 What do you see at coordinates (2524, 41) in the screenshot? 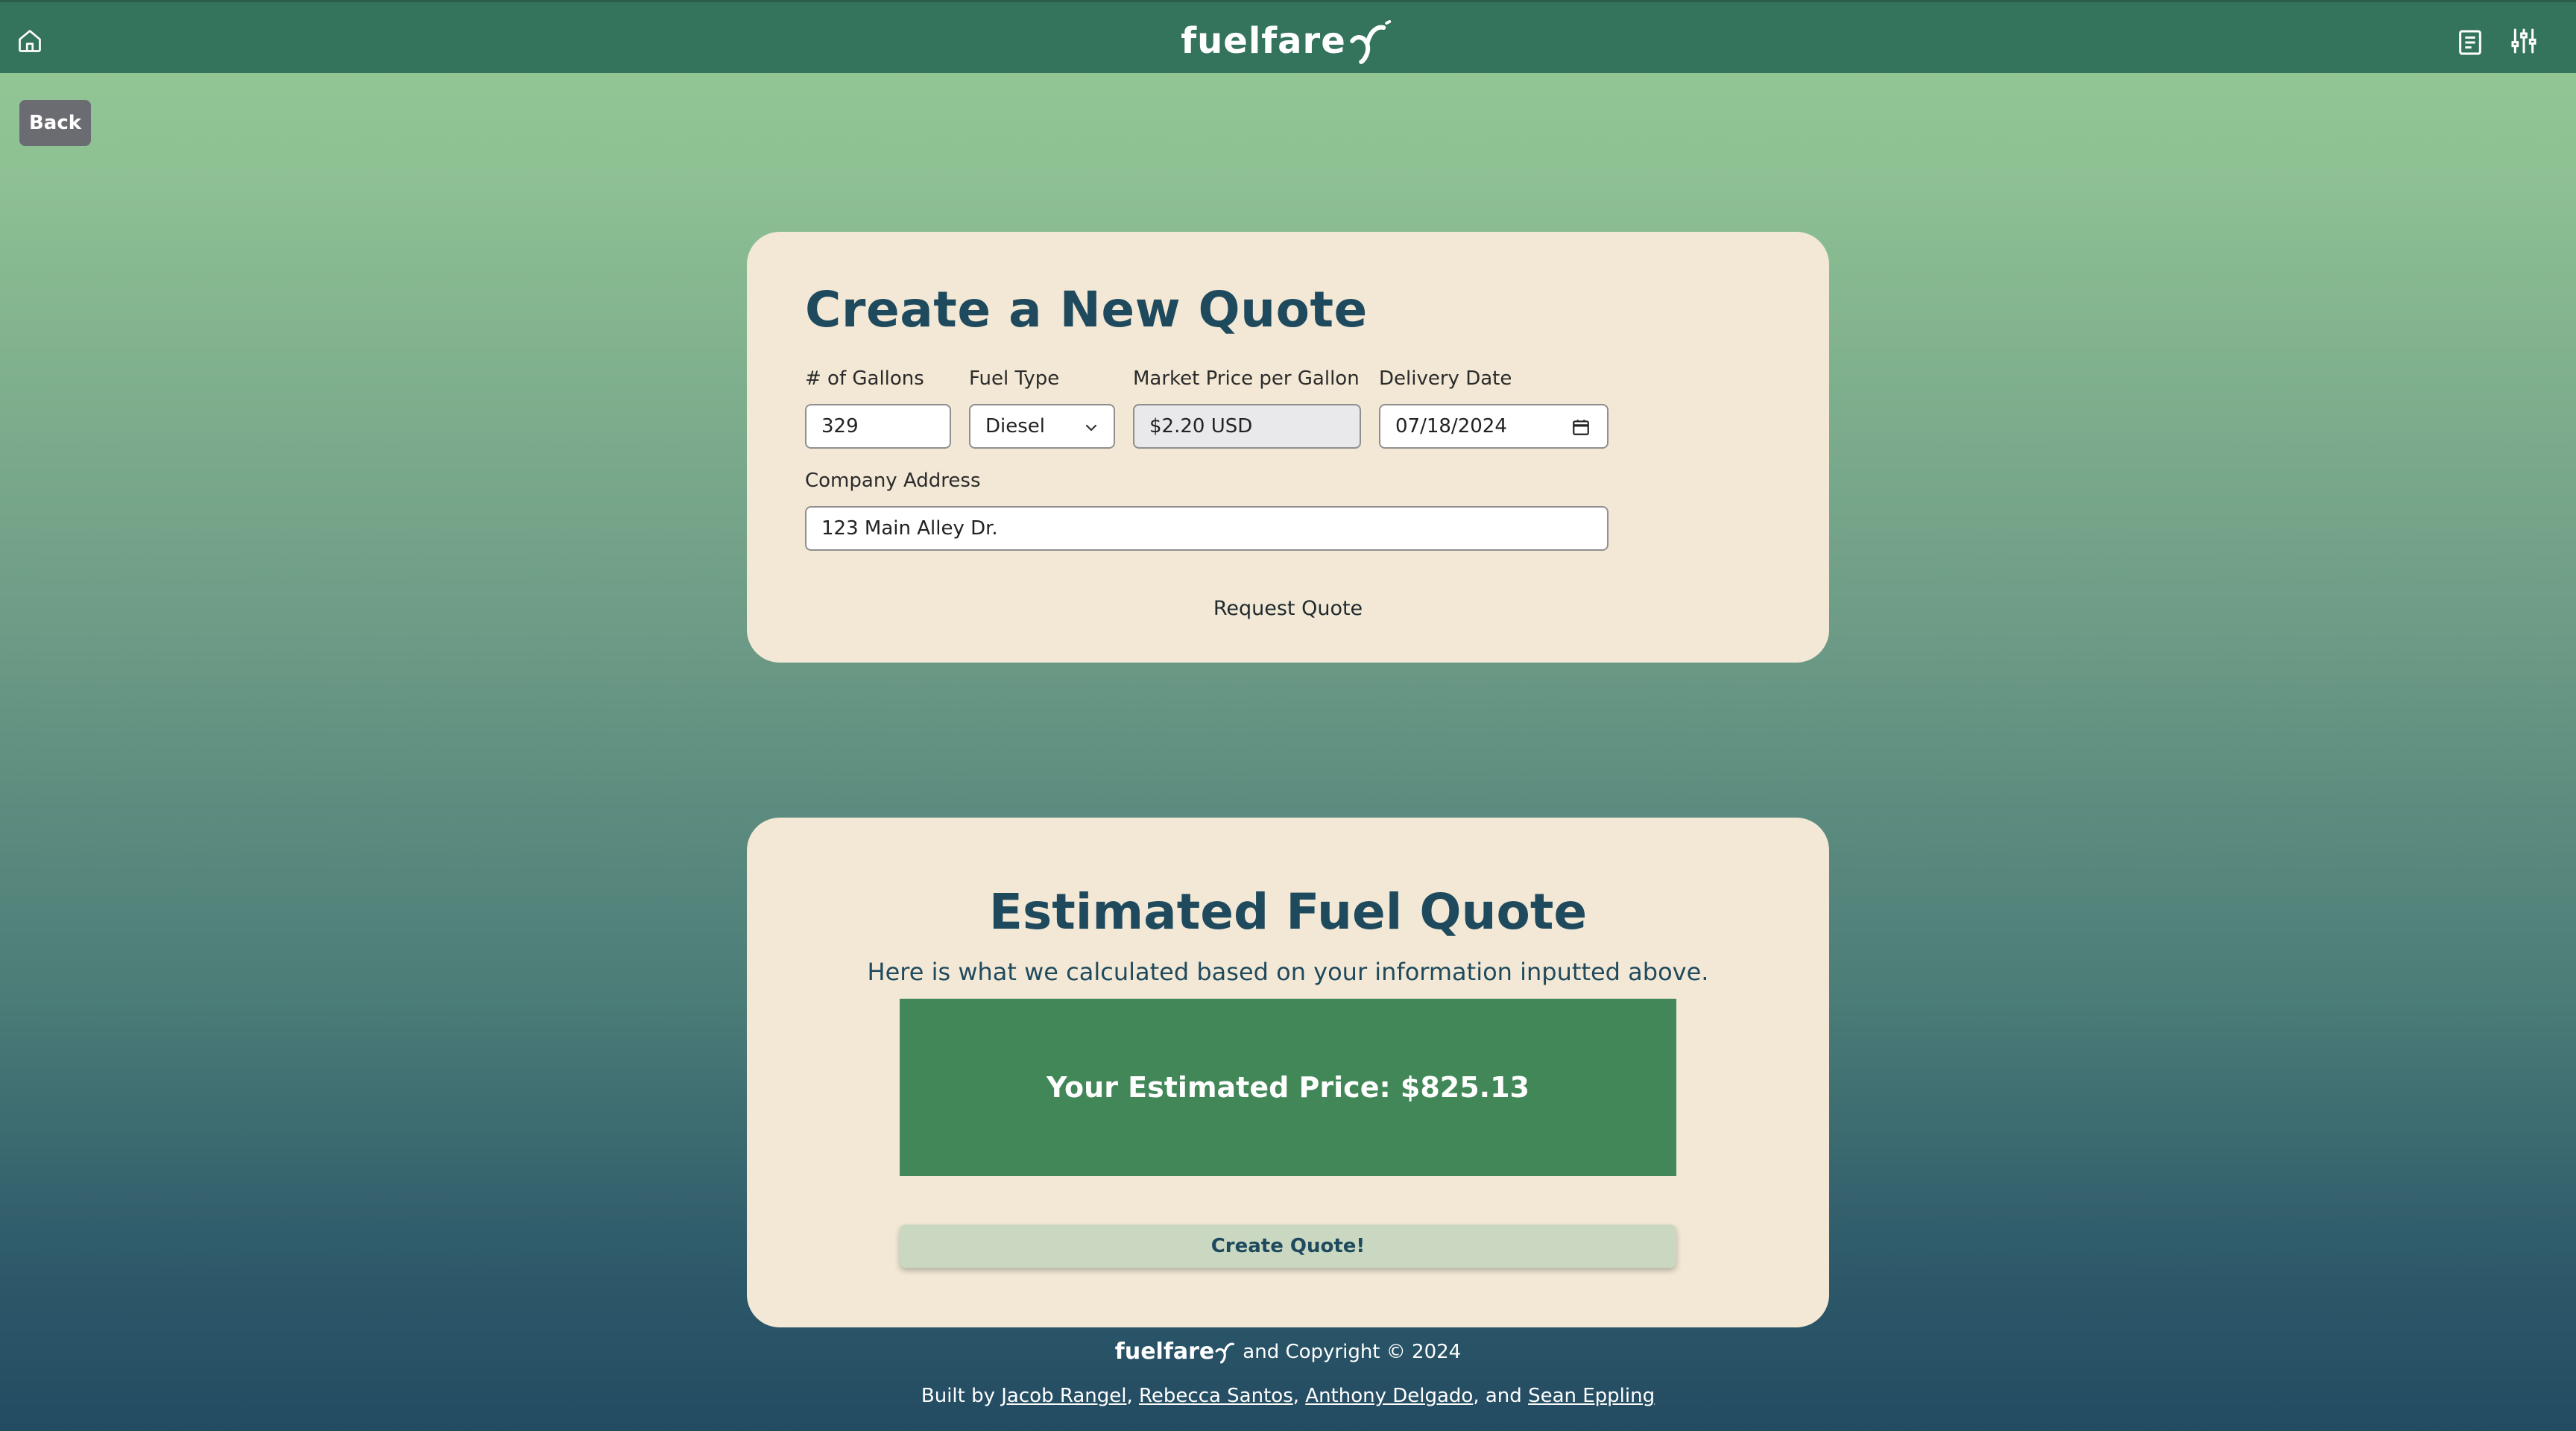
I see `sliders-icon` at bounding box center [2524, 41].